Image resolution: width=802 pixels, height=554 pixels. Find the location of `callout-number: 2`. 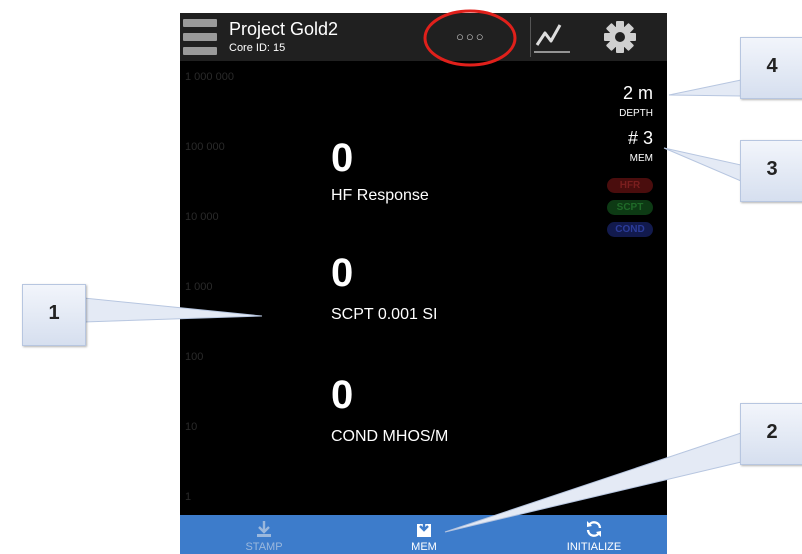

callout-number: 2 is located at coordinates (772, 432).